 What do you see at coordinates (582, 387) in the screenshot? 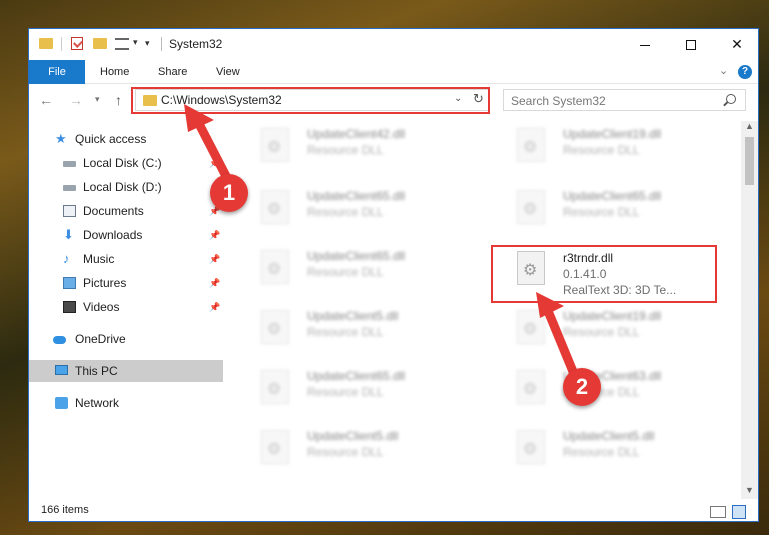
I see `callout-badge-2: 2` at bounding box center [582, 387].